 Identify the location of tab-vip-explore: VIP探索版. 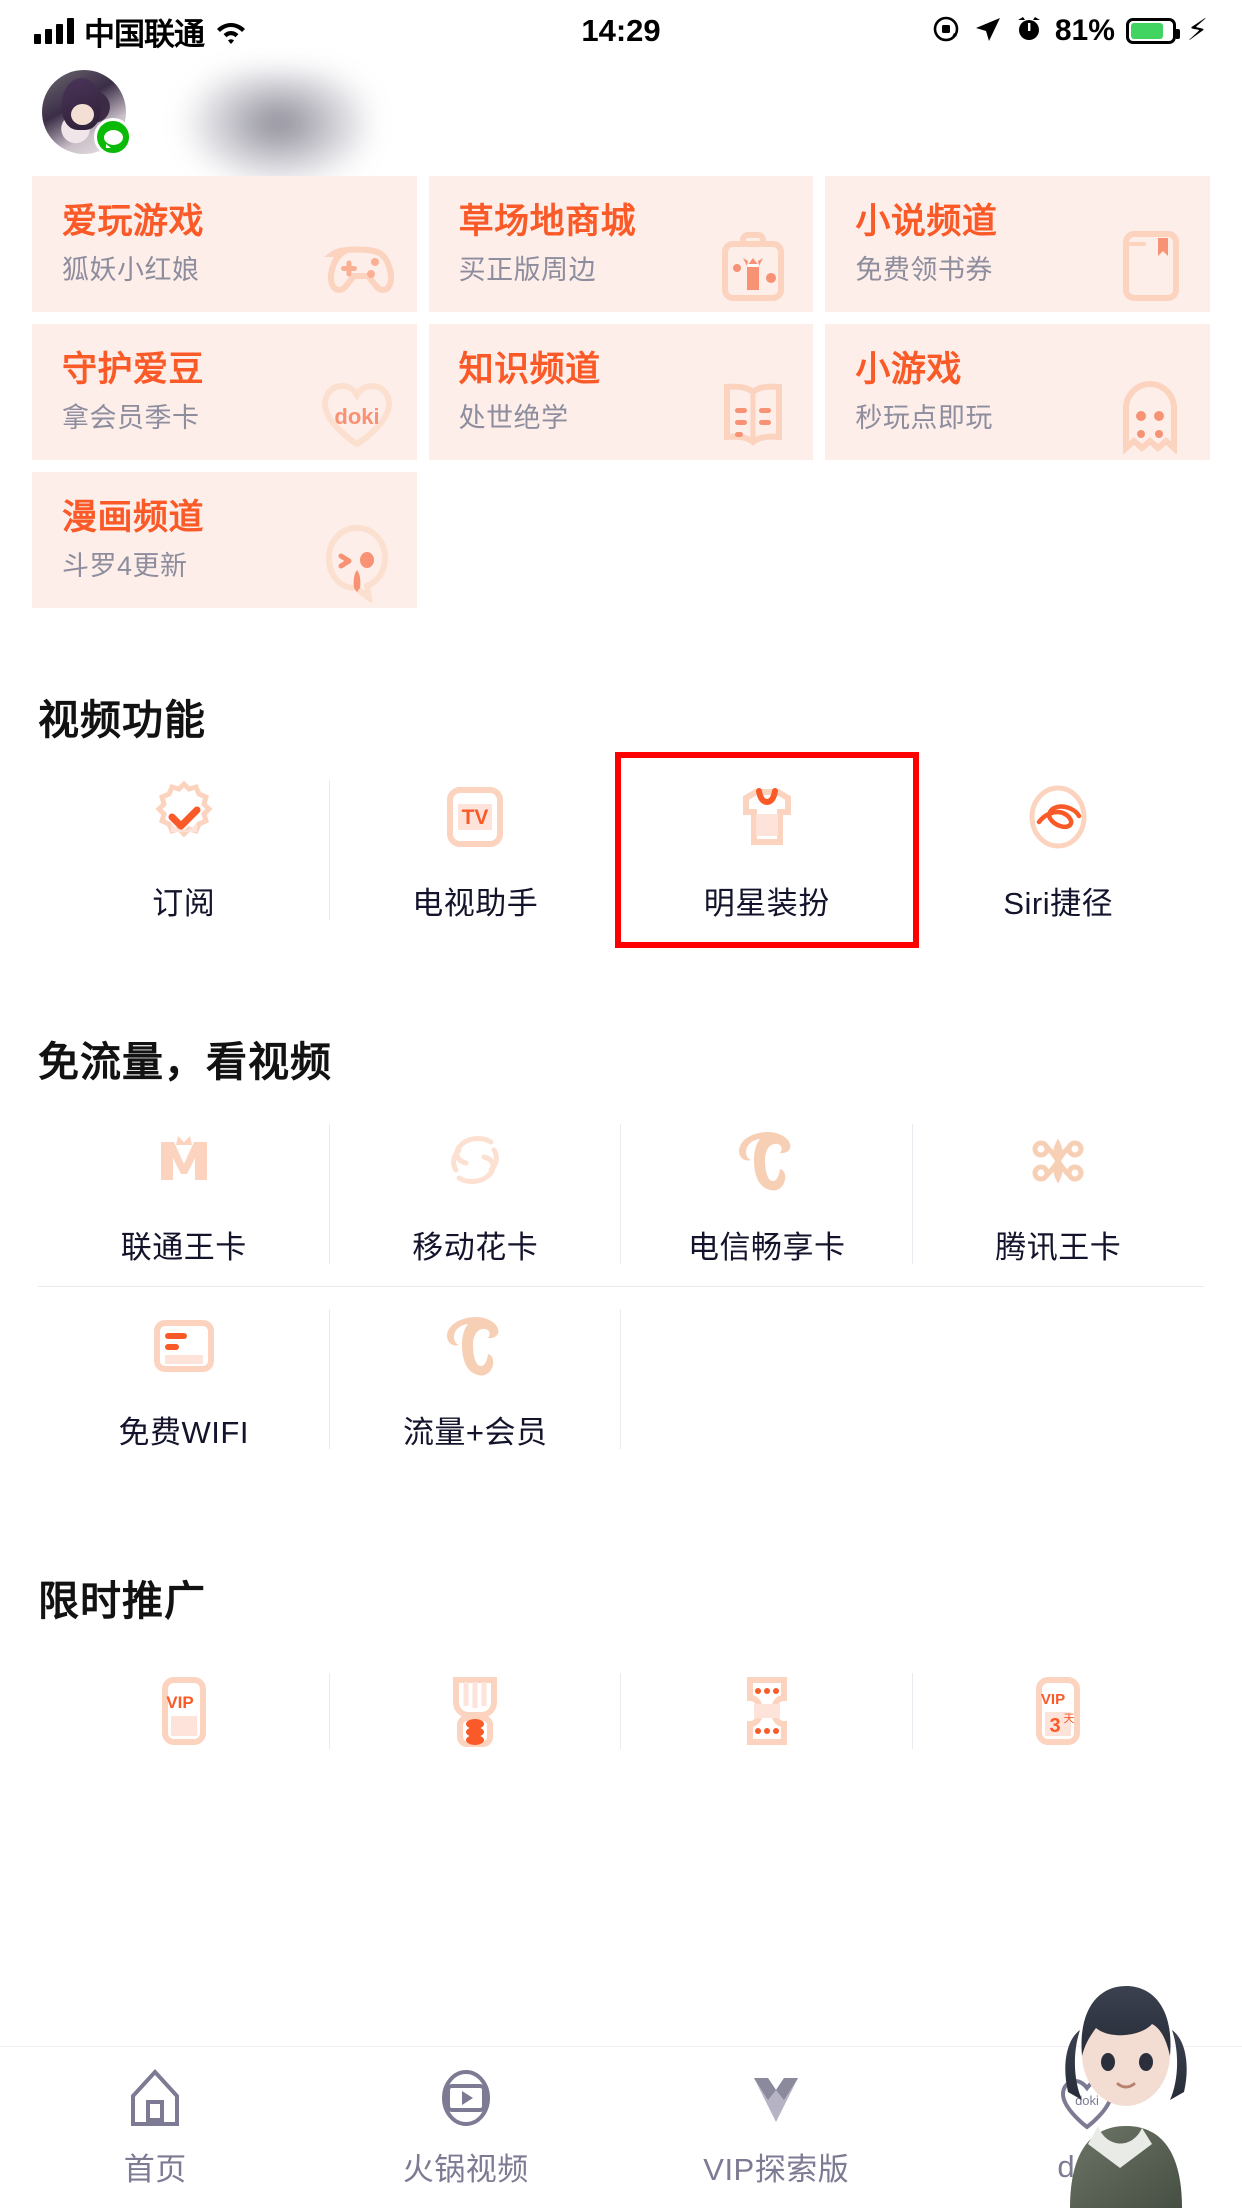
(776, 2127).